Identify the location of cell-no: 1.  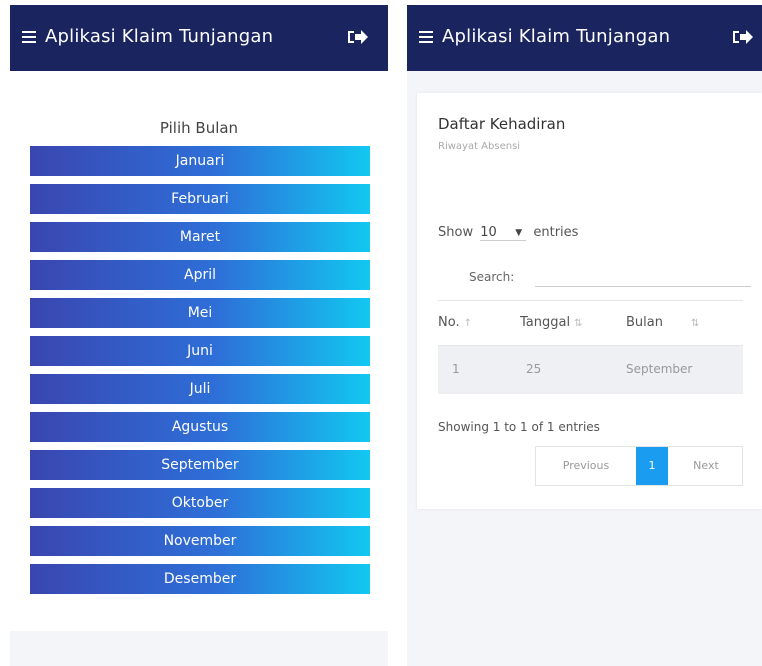
(456, 369).